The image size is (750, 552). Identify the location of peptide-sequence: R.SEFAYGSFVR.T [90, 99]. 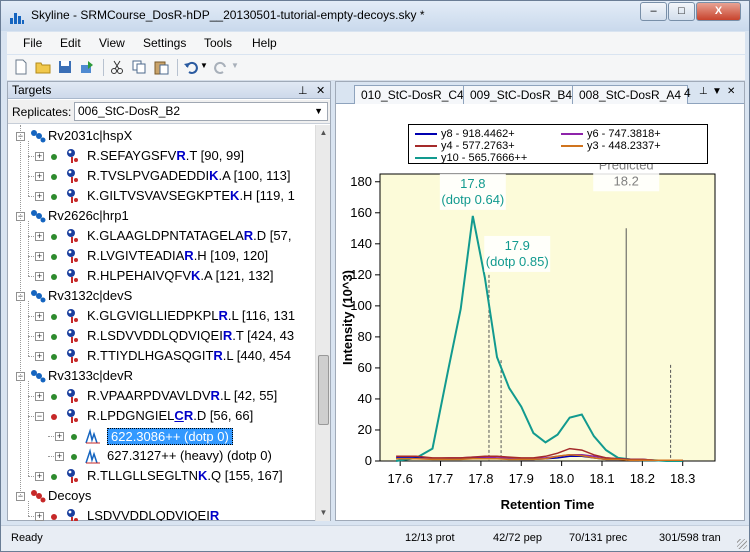
(165, 155).